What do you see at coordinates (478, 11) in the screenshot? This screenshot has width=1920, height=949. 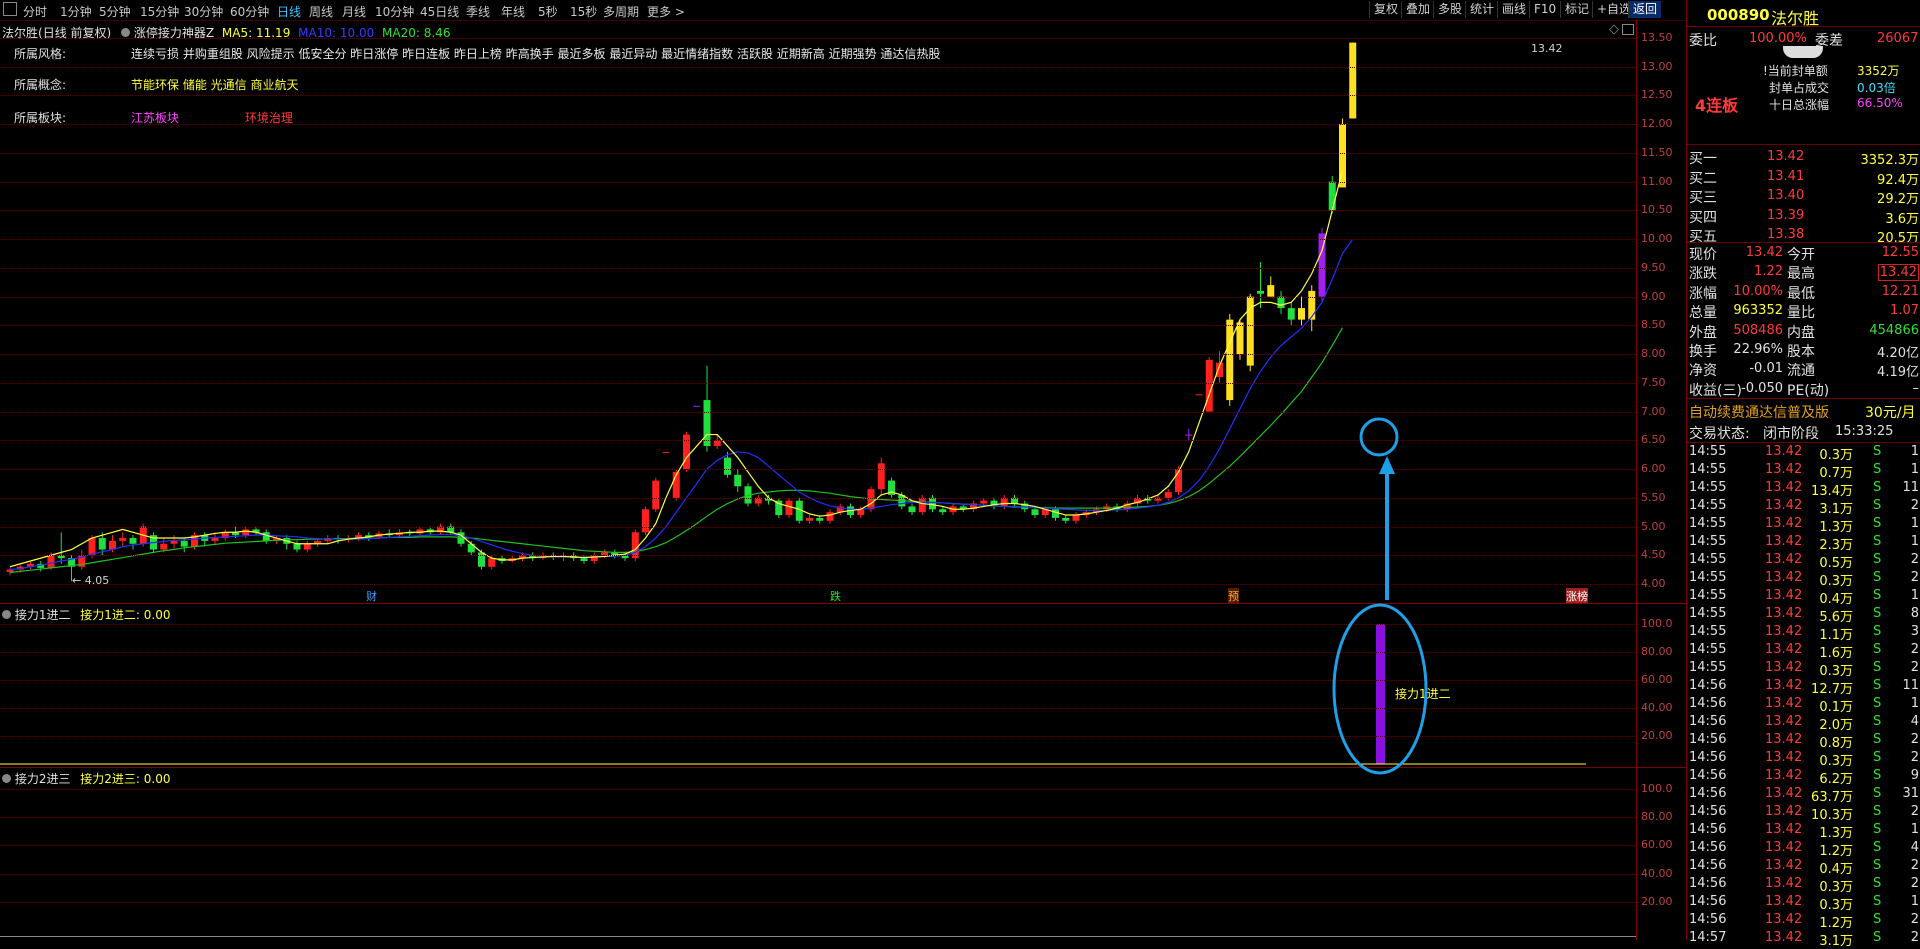 I see `tab-11: 季线` at bounding box center [478, 11].